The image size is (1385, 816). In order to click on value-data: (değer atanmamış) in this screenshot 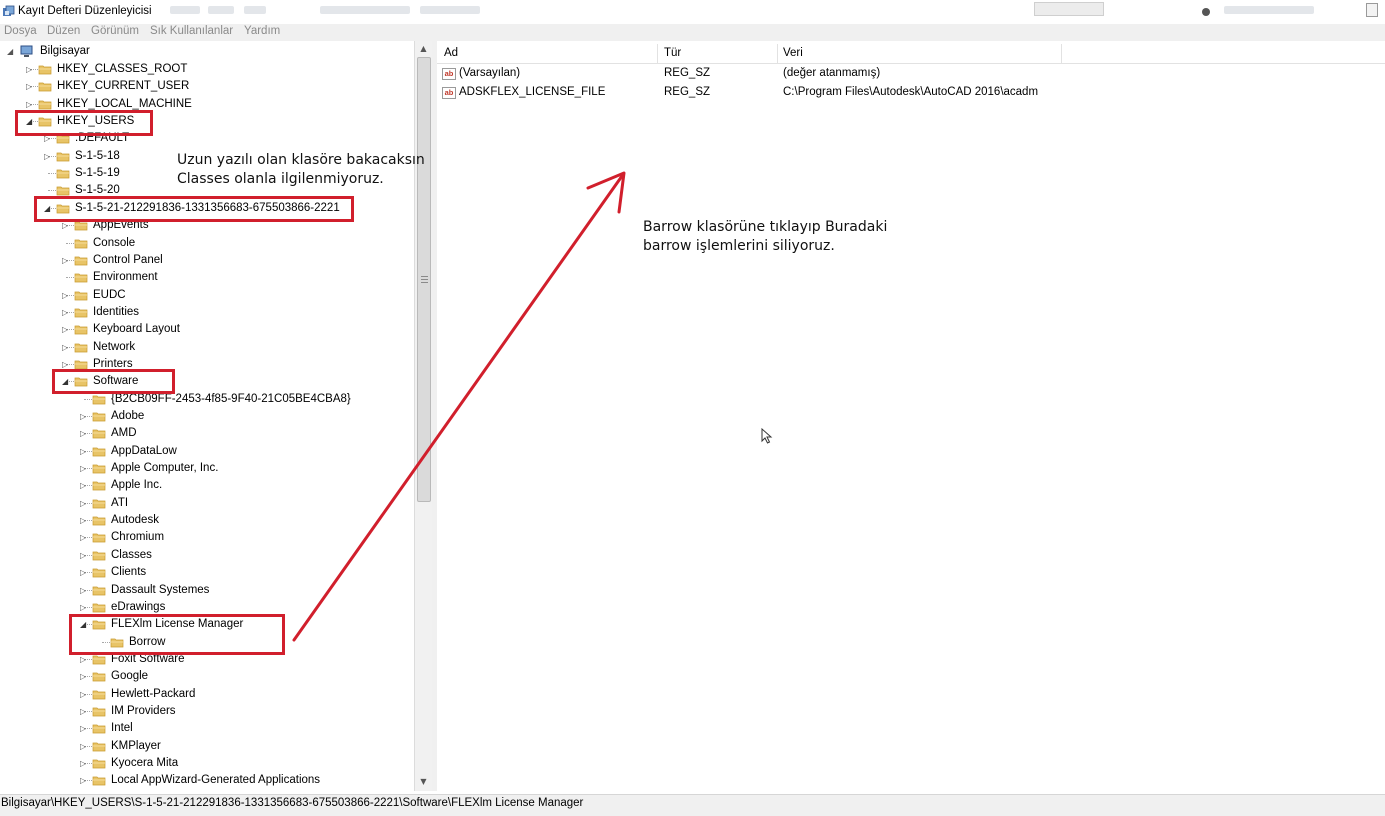, I will do `click(832, 73)`.